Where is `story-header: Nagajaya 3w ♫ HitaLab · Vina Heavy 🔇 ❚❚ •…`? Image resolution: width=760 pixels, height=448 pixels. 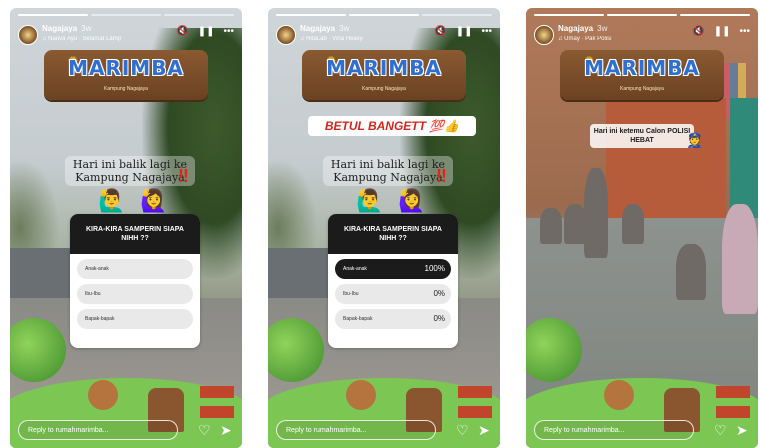
story-header: Nagajaya 3w ♫ HitaLab · Vina Heavy 🔇 ❚❚ •… is located at coordinates (384, 36).